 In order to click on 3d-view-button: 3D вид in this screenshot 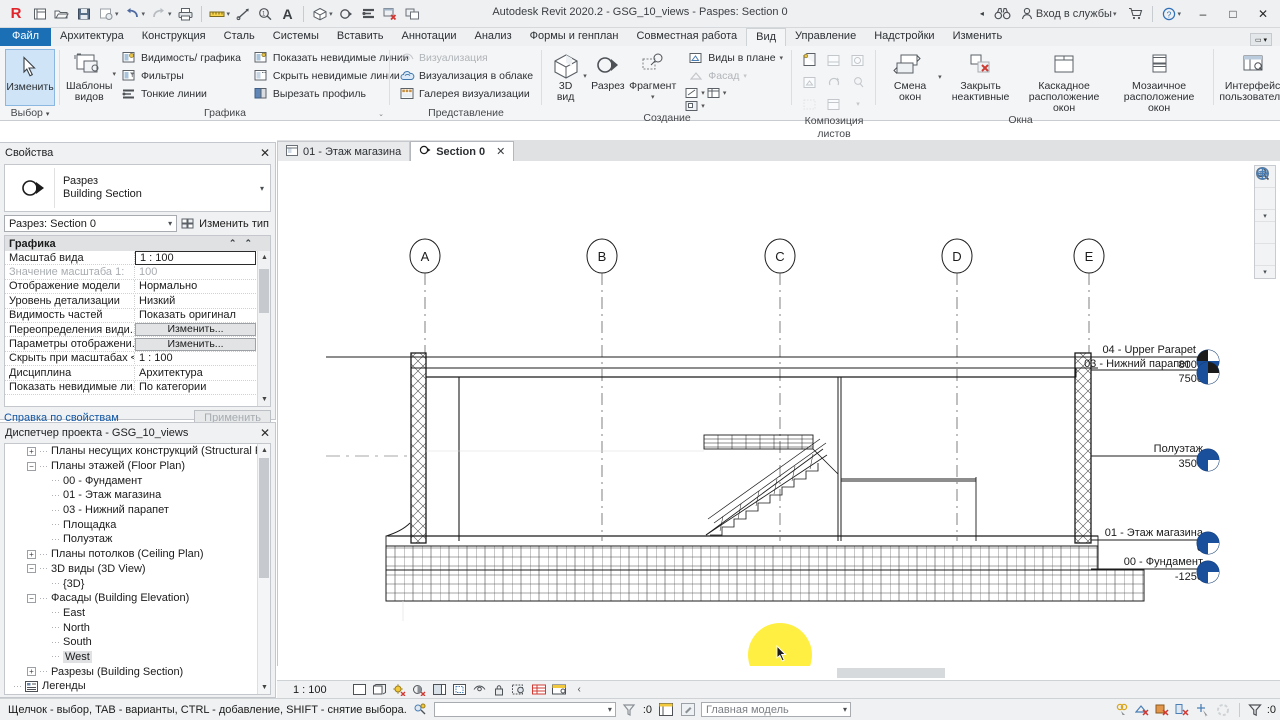, I will do `click(565, 76)`.